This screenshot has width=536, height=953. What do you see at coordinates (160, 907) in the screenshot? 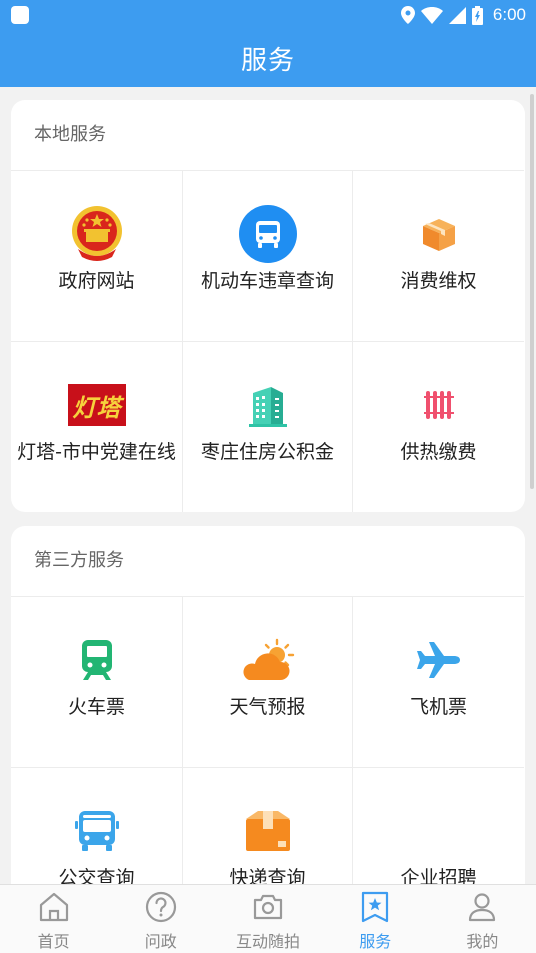
I see `question-icon` at bounding box center [160, 907].